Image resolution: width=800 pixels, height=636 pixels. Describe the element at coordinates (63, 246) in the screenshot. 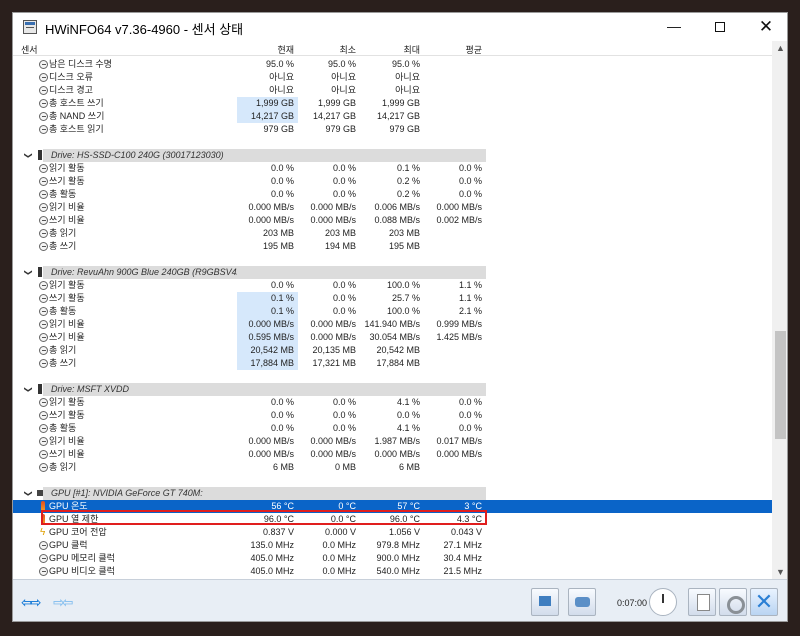

I see `sensor-name: 총 쓰기` at that location.